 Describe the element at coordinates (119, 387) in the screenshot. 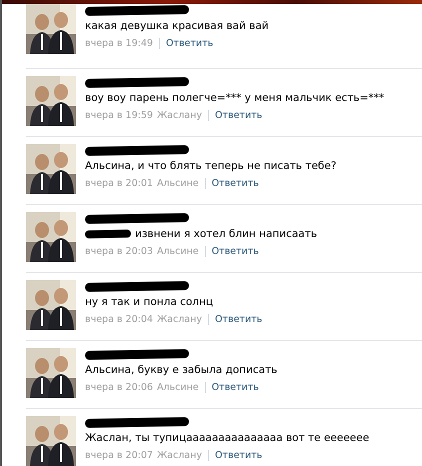

I see `comment-date: вчера в 20:06` at that location.